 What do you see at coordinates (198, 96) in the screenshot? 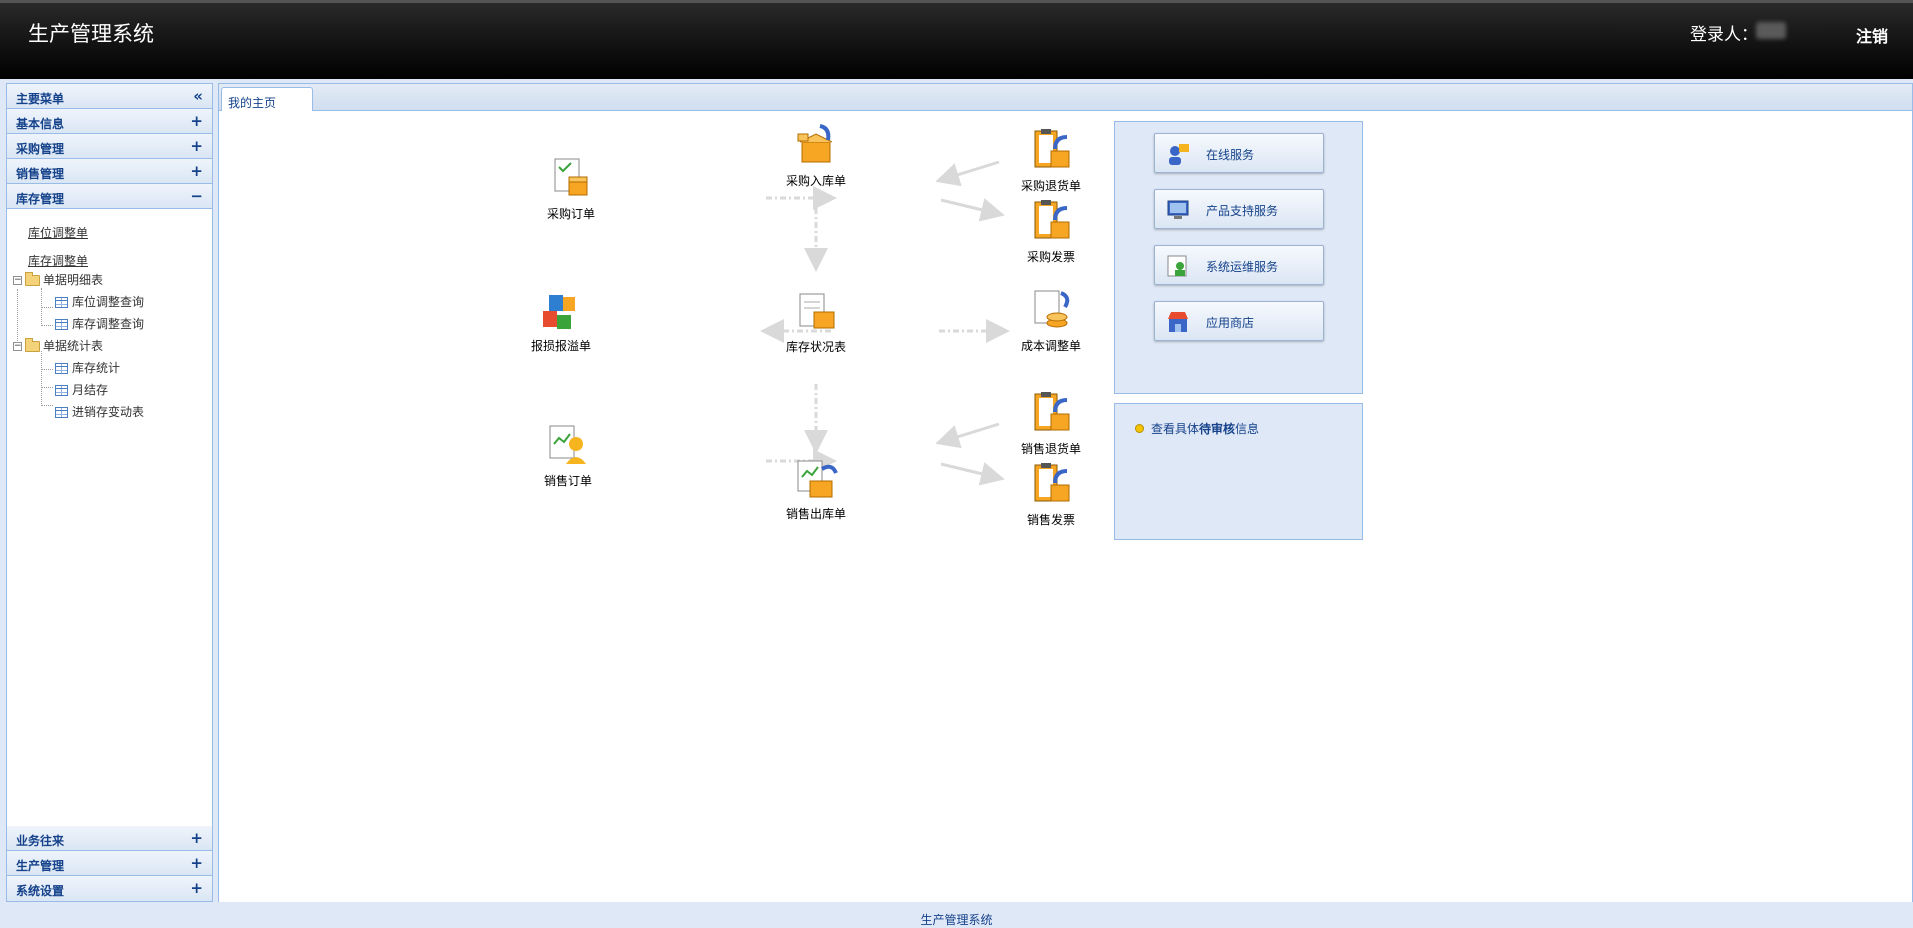
I see `collapse-icon: «` at bounding box center [198, 96].